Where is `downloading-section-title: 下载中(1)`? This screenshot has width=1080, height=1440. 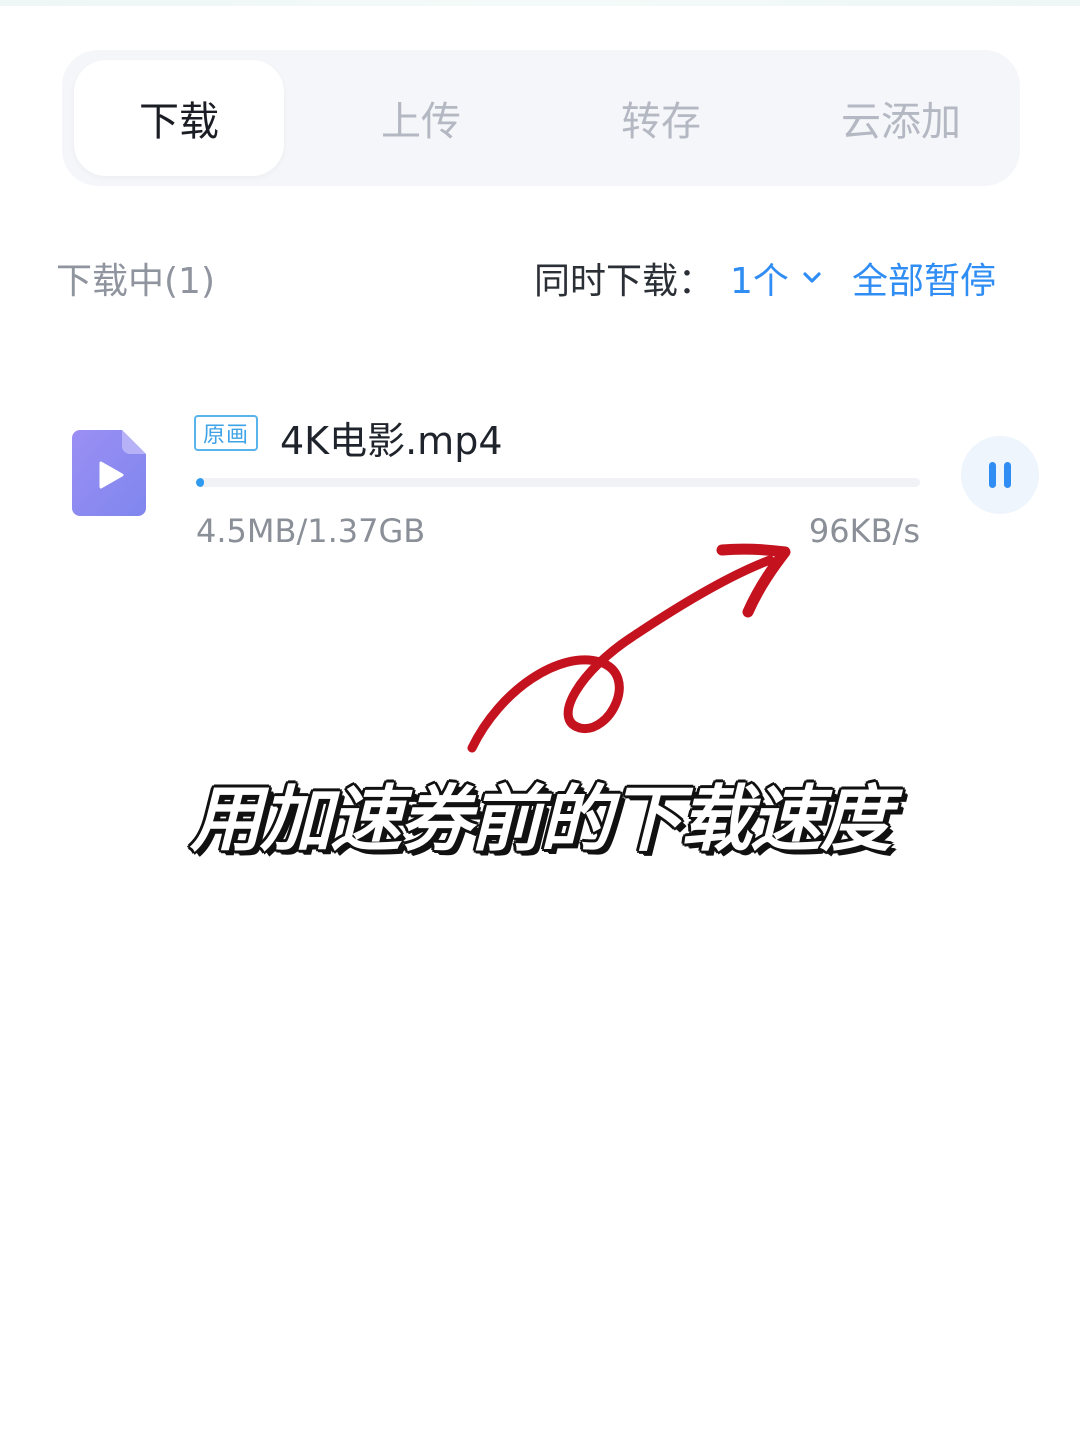
downloading-section-title: 下载中(1) is located at coordinates (135, 281).